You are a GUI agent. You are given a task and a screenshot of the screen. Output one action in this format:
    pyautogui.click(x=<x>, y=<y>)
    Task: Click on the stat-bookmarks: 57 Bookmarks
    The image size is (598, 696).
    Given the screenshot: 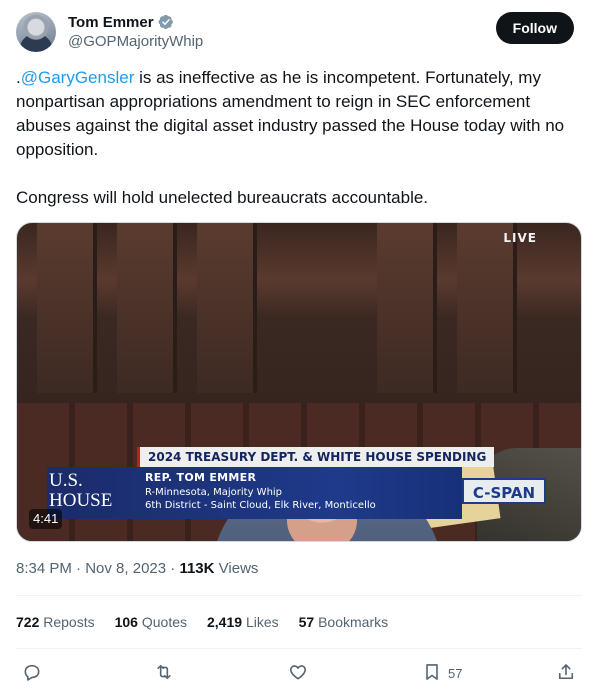 What is the action you would take?
    pyautogui.click(x=344, y=622)
    